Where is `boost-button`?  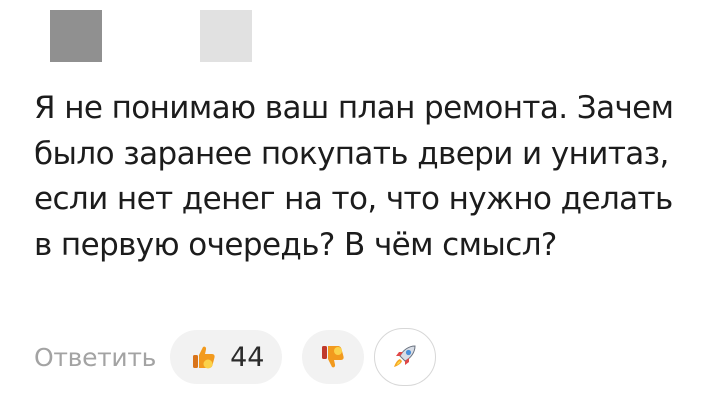 boost-button is located at coordinates (405, 357).